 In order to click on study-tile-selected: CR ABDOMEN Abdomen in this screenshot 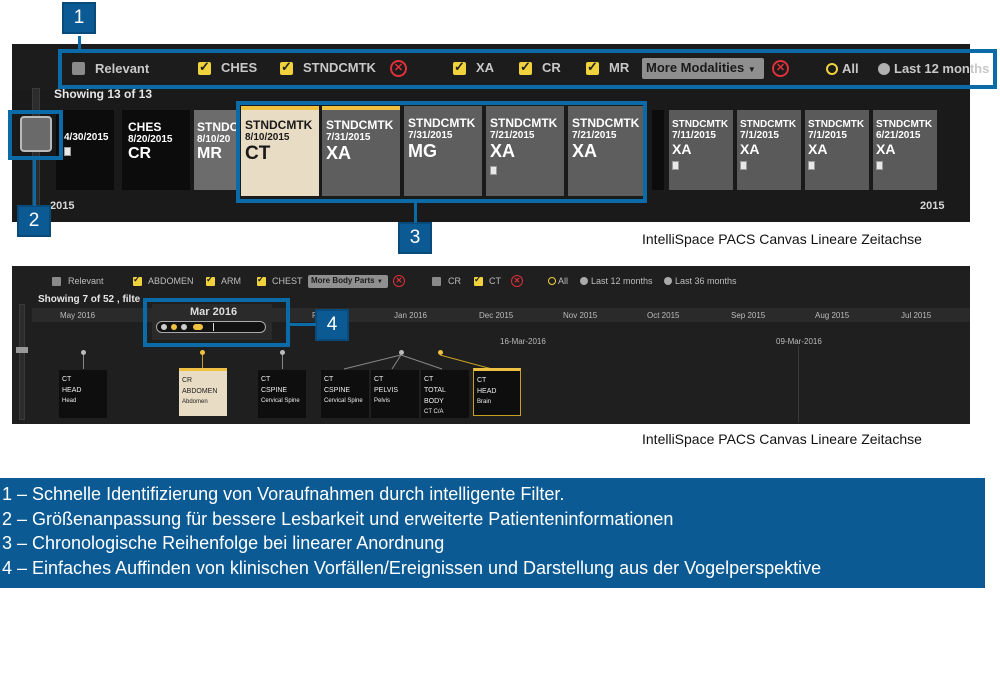, I will do `click(203, 392)`.